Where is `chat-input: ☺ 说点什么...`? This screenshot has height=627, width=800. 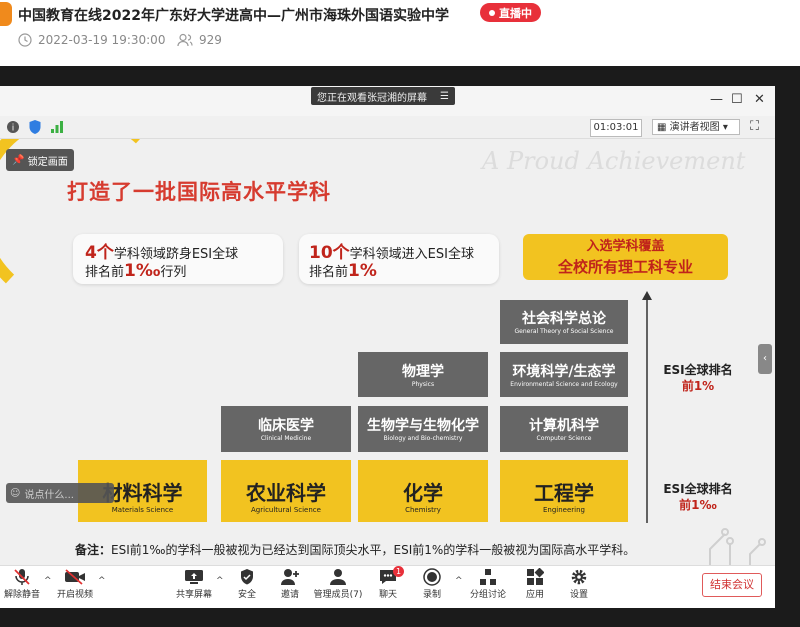 chat-input: ☺ 说点什么... is located at coordinates (60, 493).